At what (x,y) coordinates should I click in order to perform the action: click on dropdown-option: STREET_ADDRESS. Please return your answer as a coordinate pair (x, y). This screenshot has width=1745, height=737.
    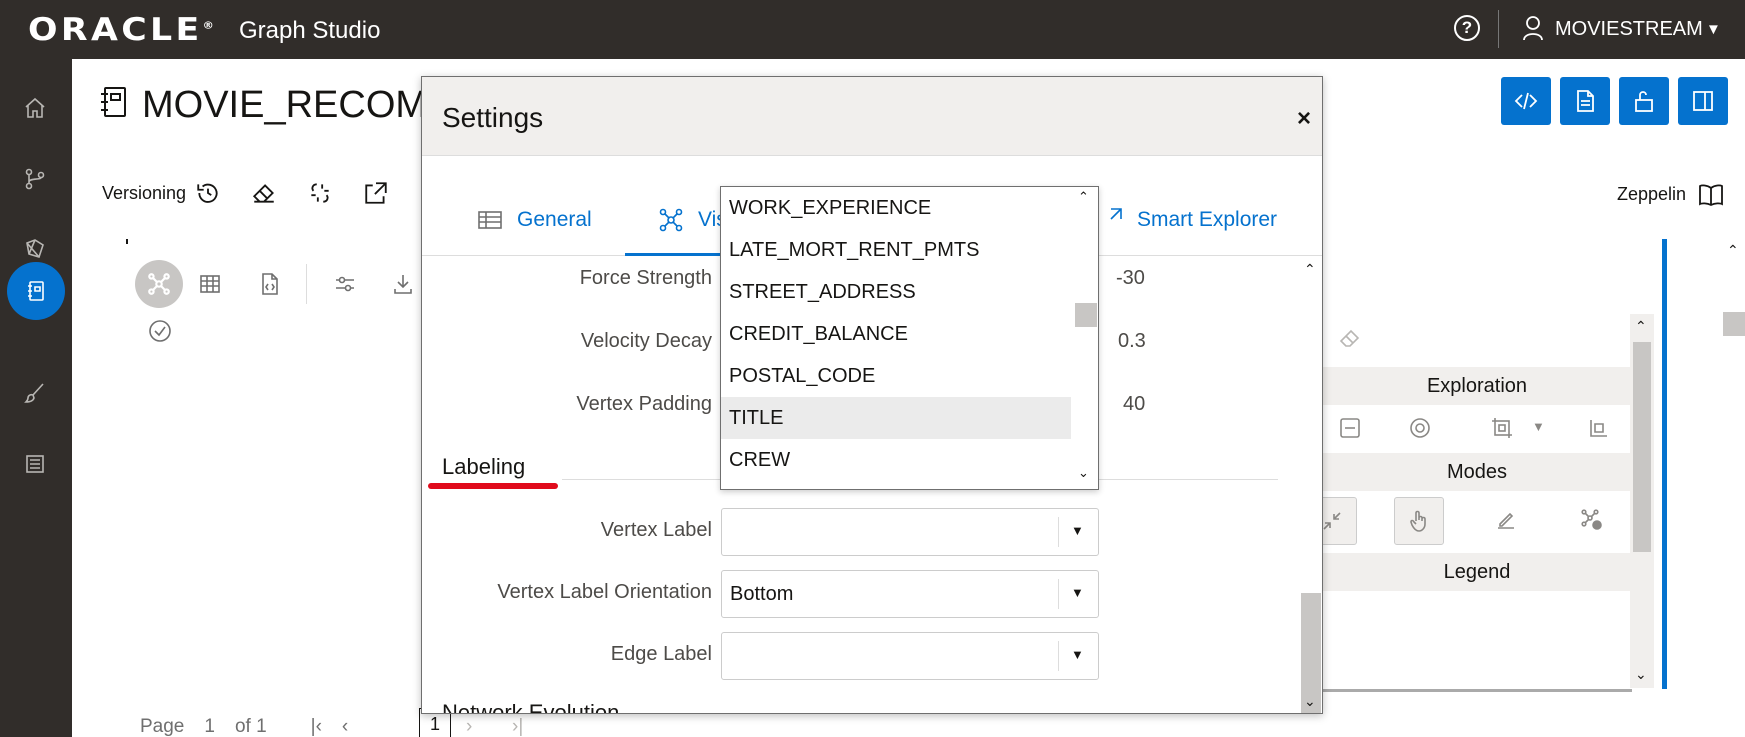
    Looking at the image, I should click on (896, 292).